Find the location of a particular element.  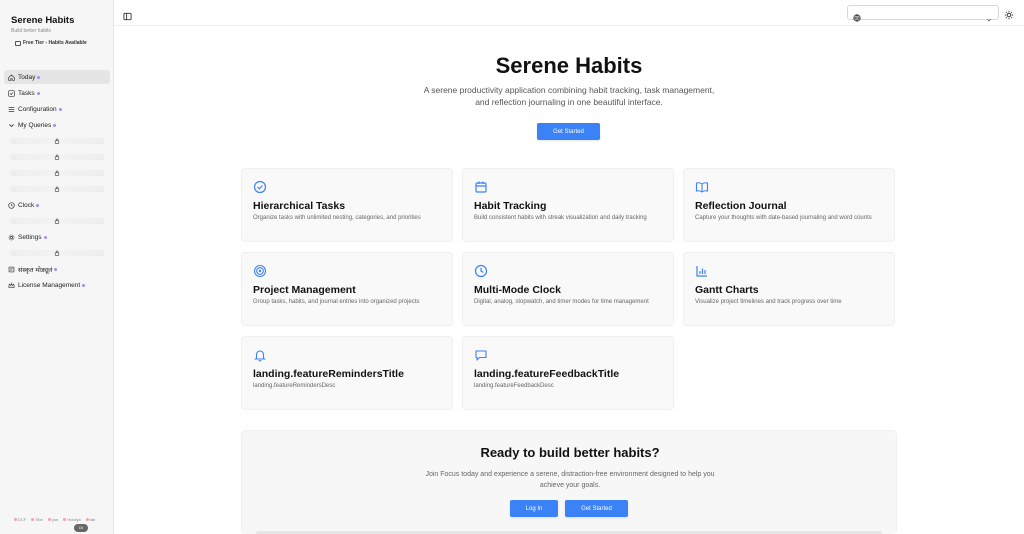

language-chip: tab is located at coordinates (91, 519).